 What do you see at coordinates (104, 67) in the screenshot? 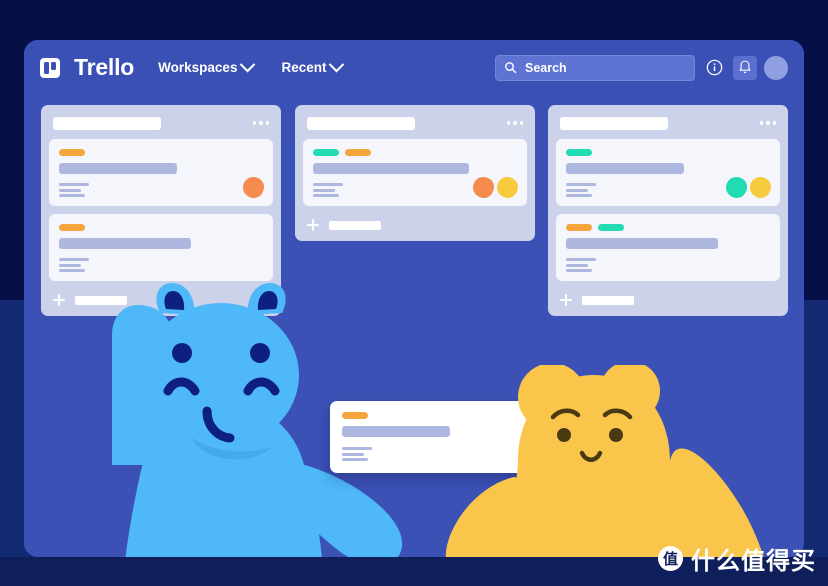
I see `trello-wordmark: Trello` at bounding box center [104, 67].